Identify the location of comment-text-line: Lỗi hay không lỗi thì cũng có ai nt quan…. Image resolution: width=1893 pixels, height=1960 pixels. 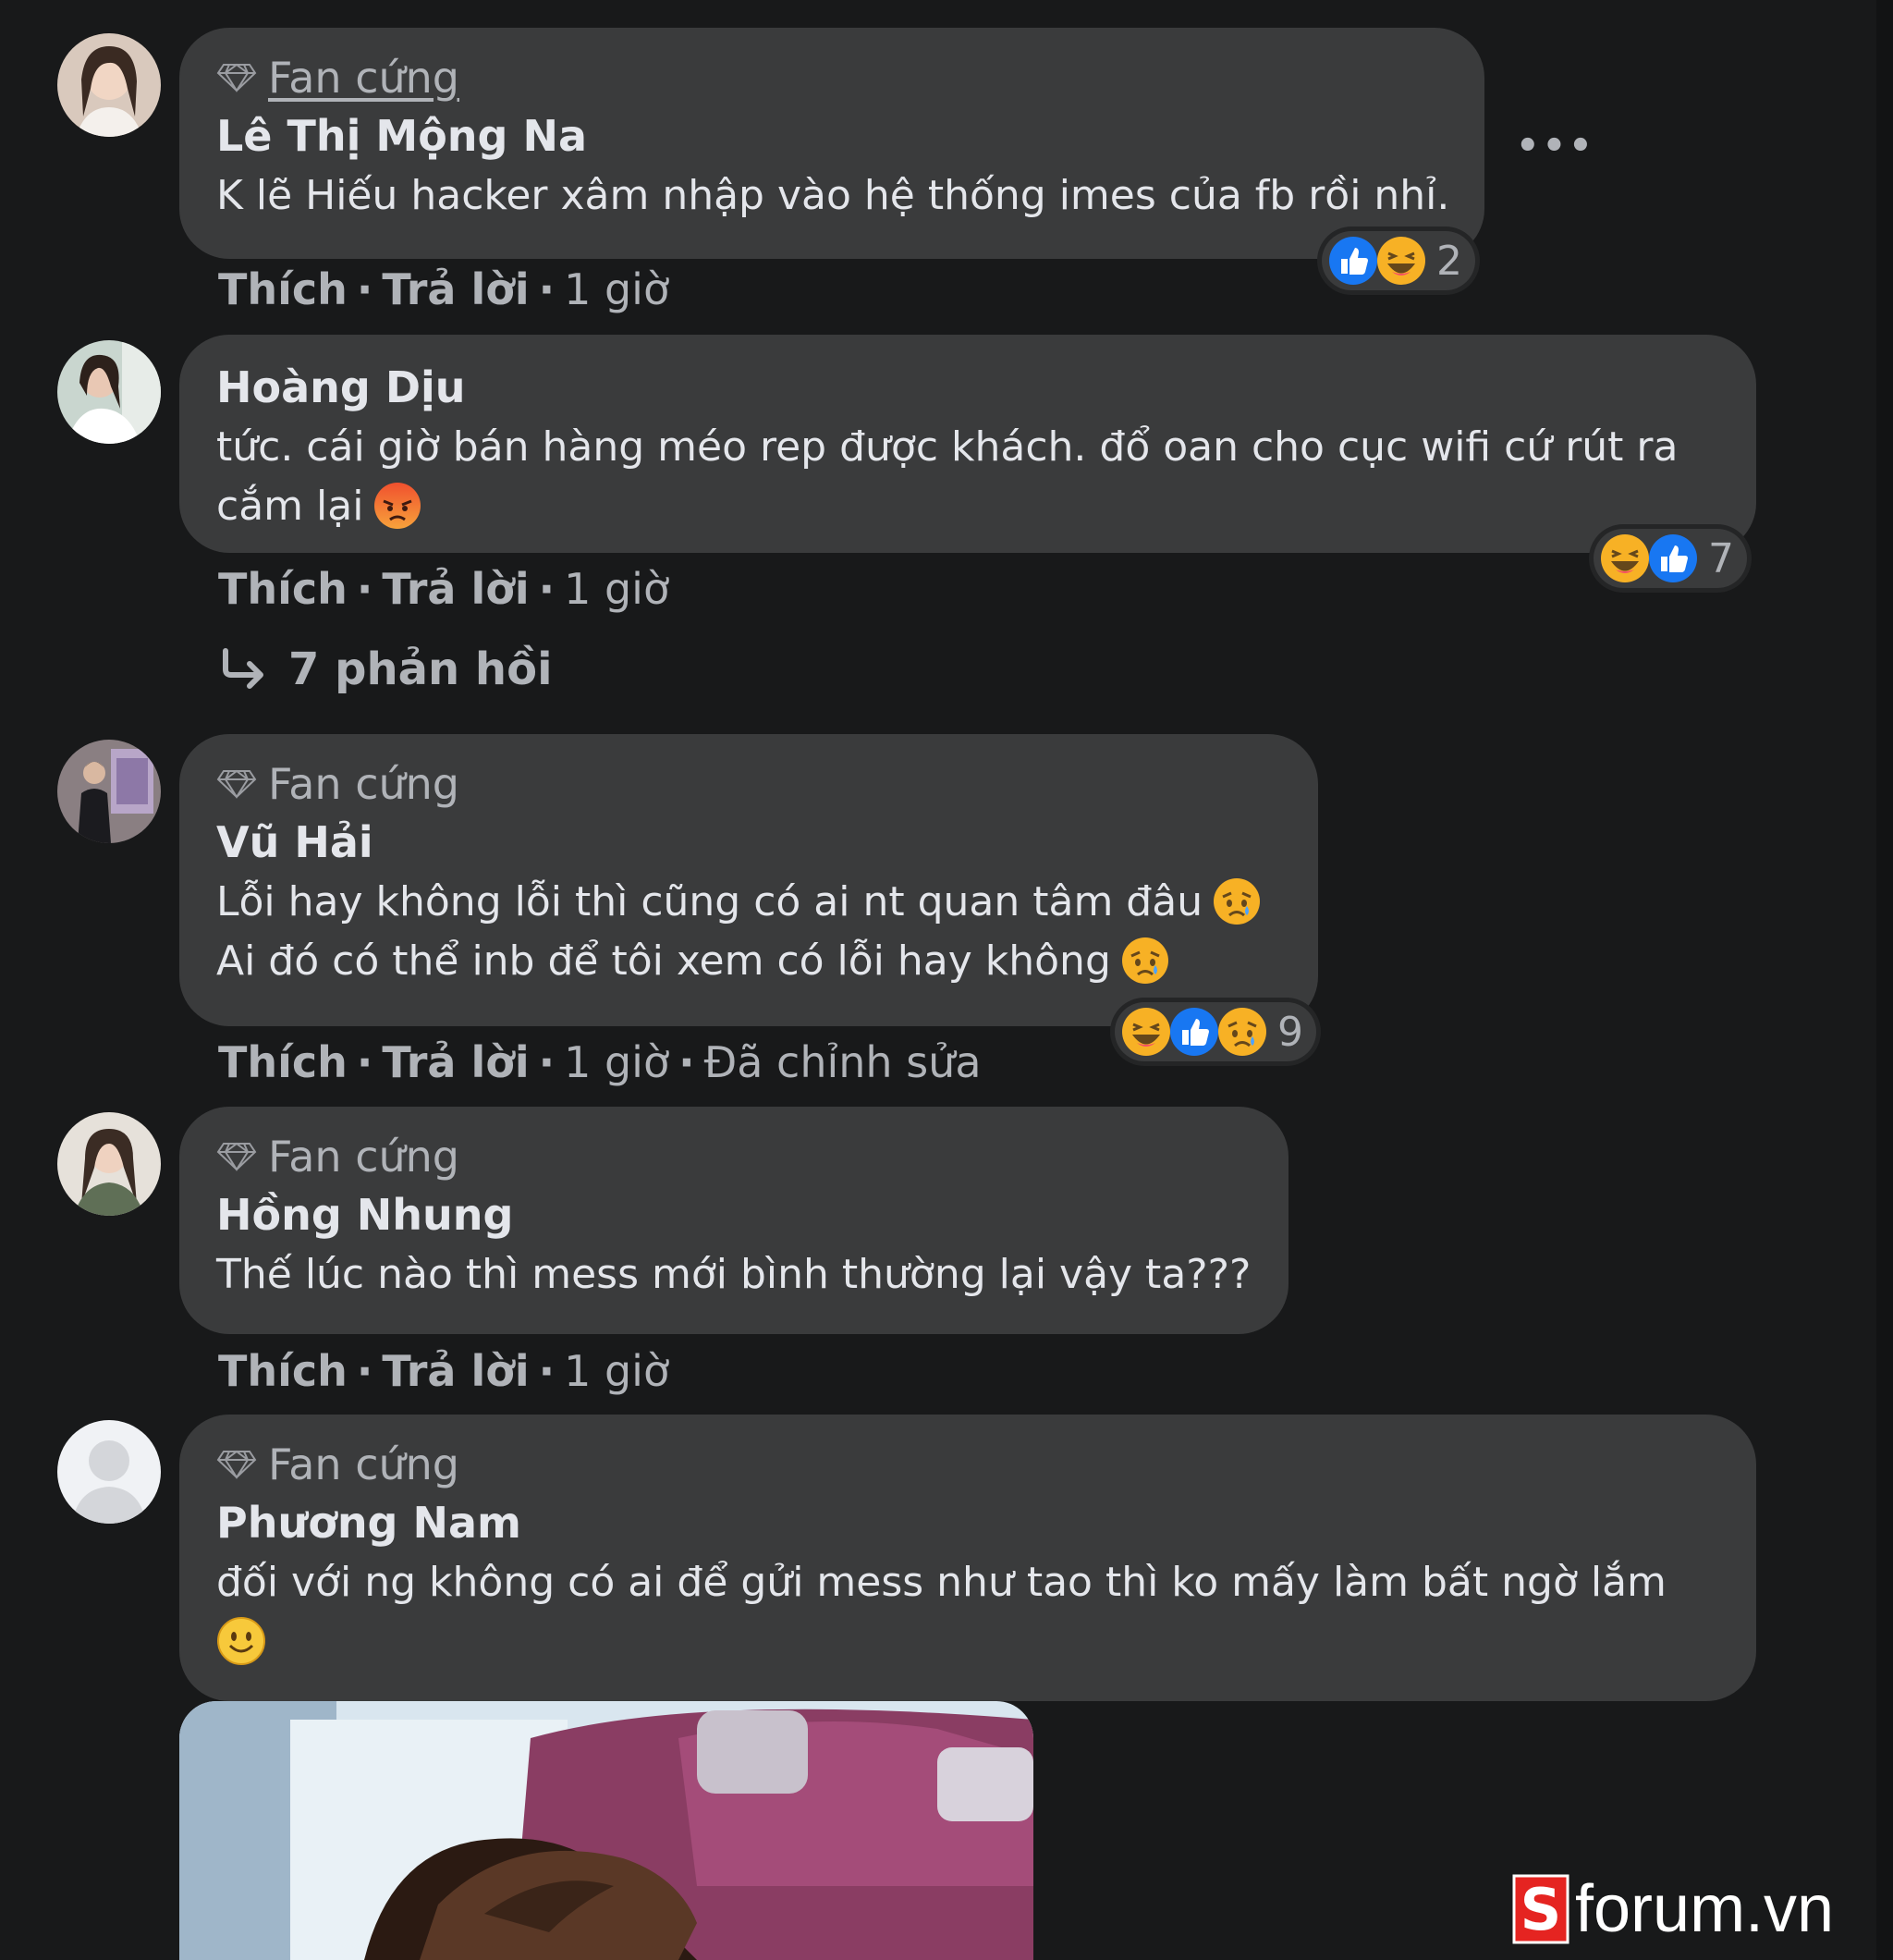
(751, 903).